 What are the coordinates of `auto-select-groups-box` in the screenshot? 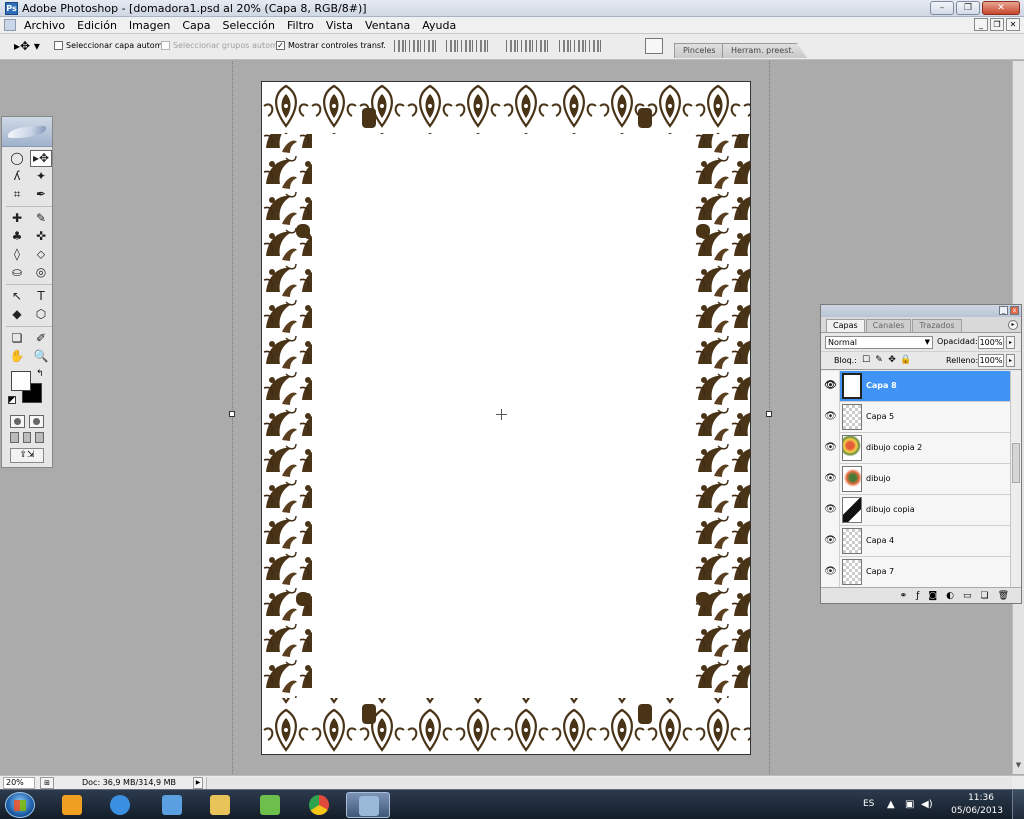 It's located at (165, 45).